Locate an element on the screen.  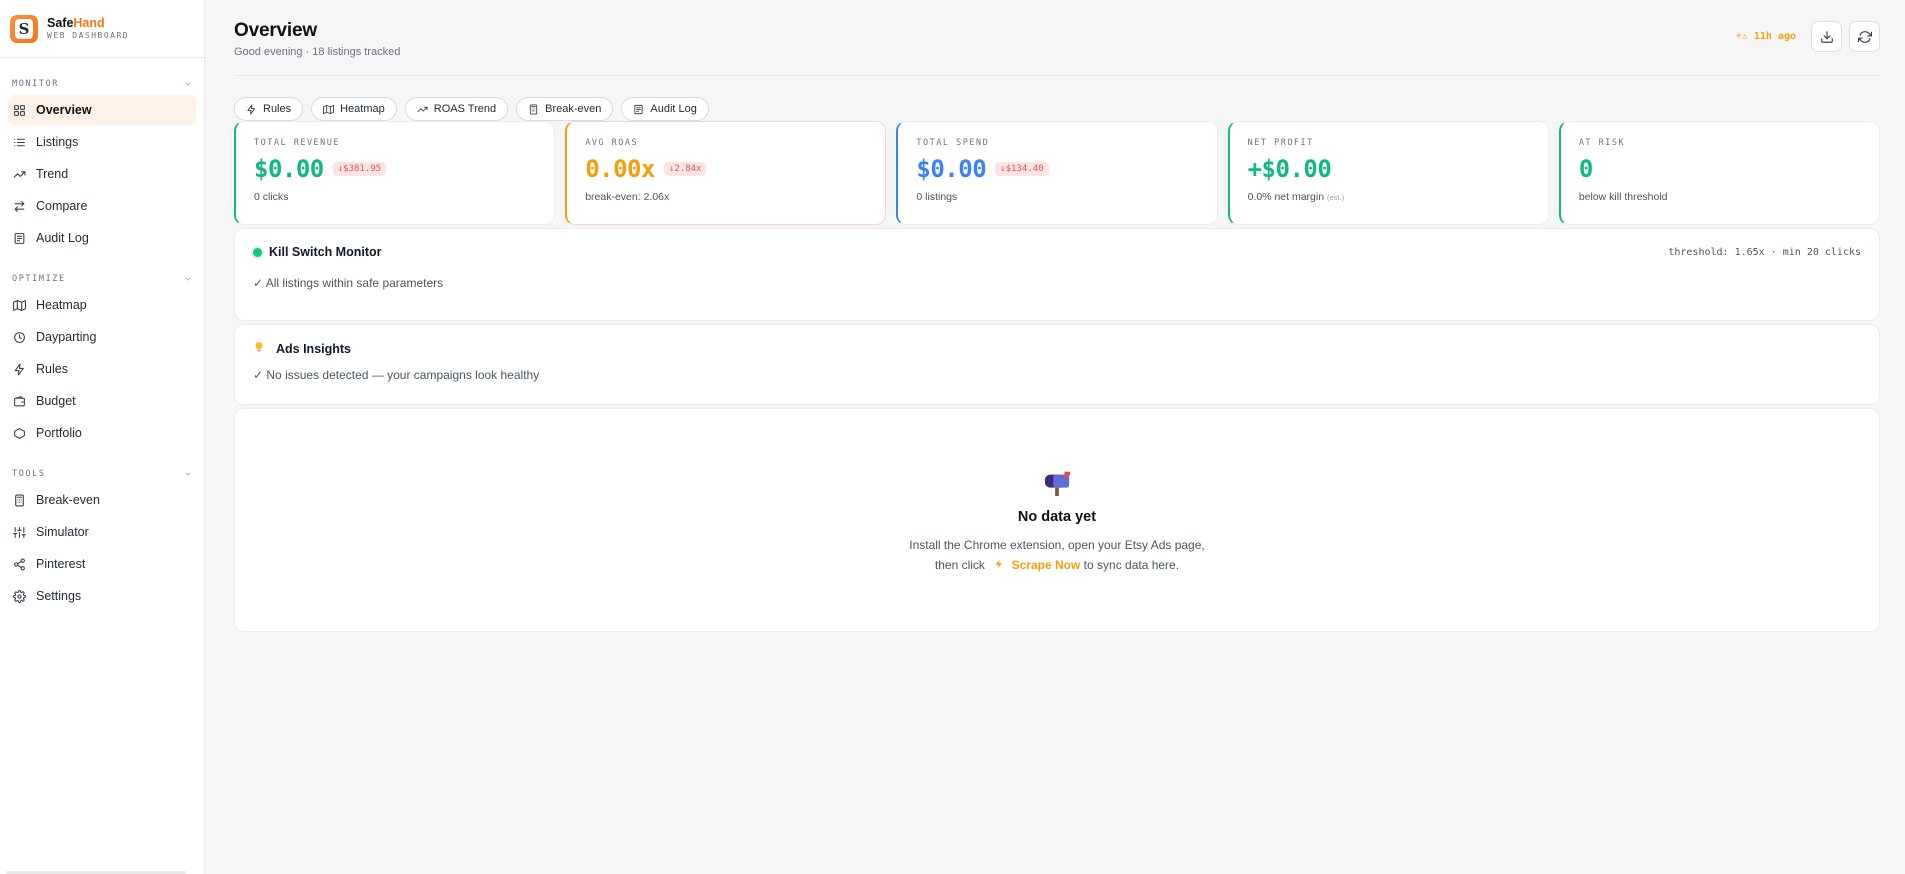
sidebar-item-label: Listings is located at coordinates (57, 142).